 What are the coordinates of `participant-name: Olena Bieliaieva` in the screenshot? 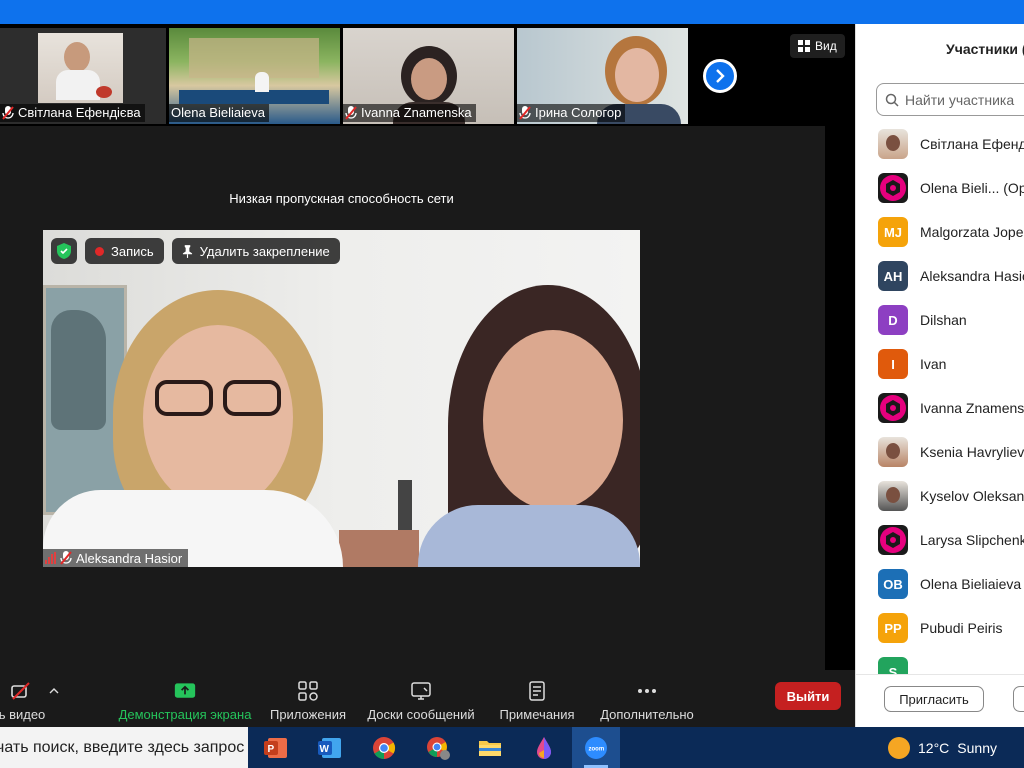 It's located at (971, 584).